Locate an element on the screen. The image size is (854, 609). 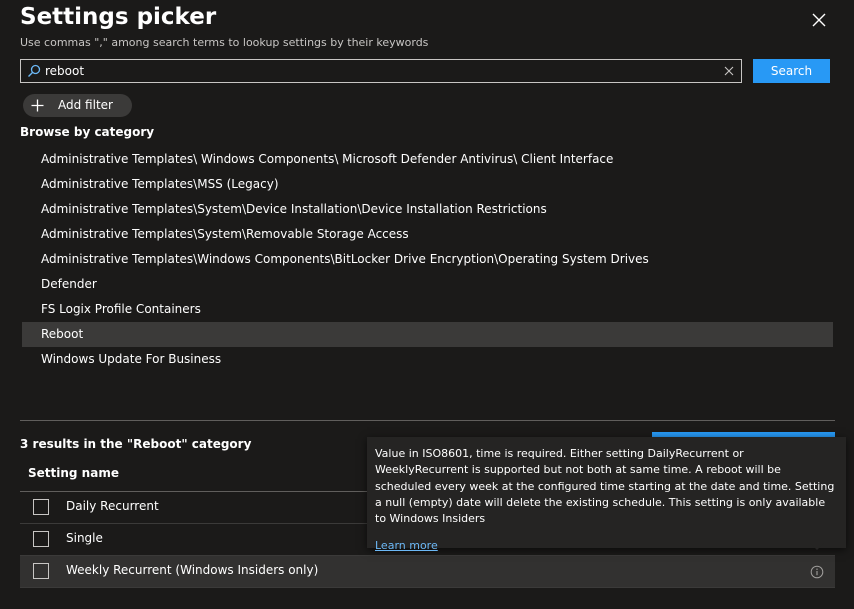
add-filter-button: Add filter is located at coordinates (77, 105).